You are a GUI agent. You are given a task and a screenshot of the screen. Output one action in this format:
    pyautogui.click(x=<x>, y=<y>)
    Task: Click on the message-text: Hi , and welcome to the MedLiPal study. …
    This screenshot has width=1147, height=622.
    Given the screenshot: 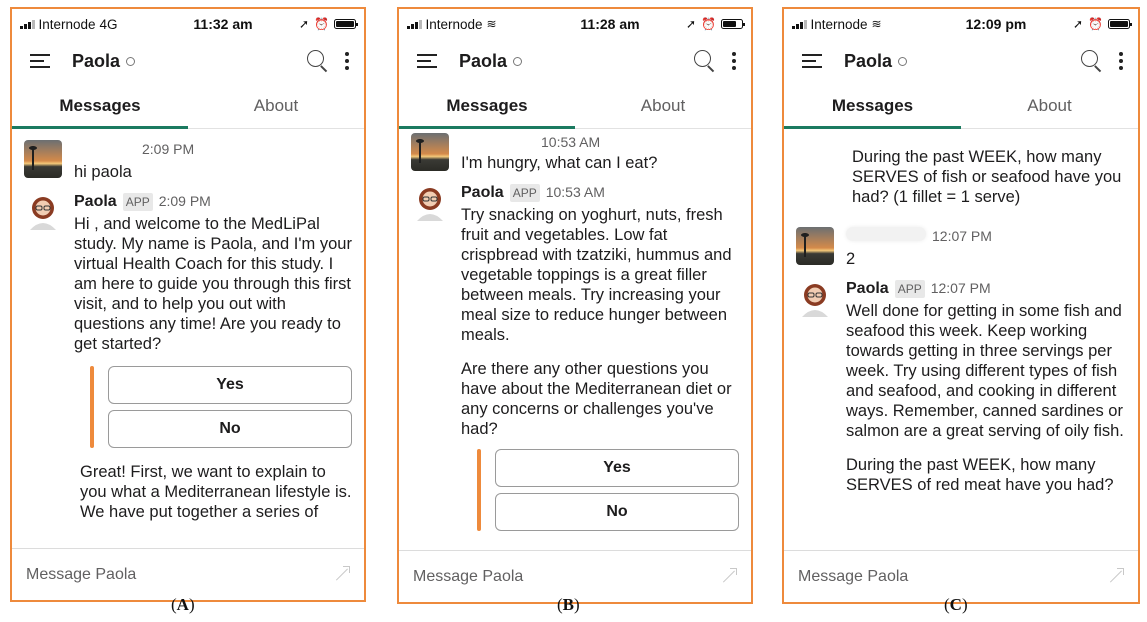 What is the action you would take?
    pyautogui.click(x=213, y=284)
    